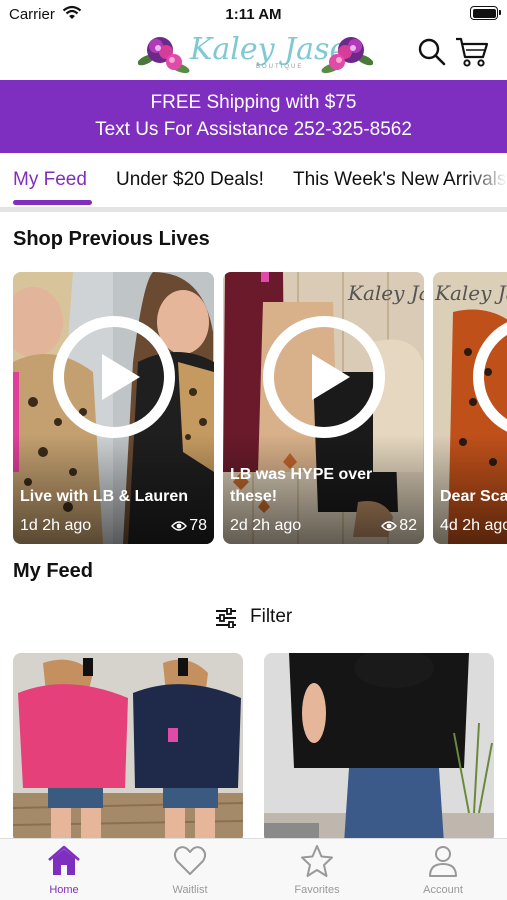 The image size is (507, 900). Describe the element at coordinates (64, 860) in the screenshot. I see `home-icon` at that location.